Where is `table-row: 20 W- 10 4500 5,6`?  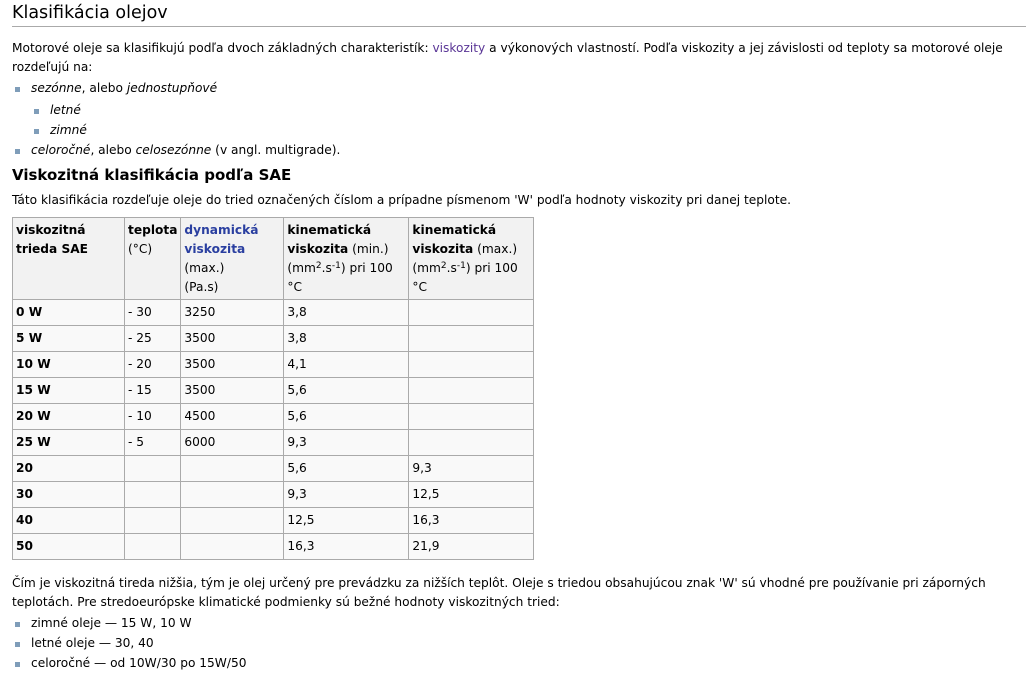 table-row: 20 W- 10 4500 5,6 is located at coordinates (273, 416).